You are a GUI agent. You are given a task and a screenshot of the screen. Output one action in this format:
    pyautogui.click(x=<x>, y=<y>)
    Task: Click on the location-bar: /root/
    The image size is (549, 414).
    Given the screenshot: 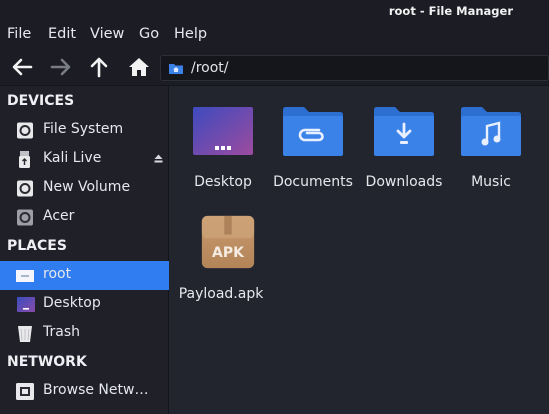 What is the action you would take?
    pyautogui.click(x=354, y=68)
    